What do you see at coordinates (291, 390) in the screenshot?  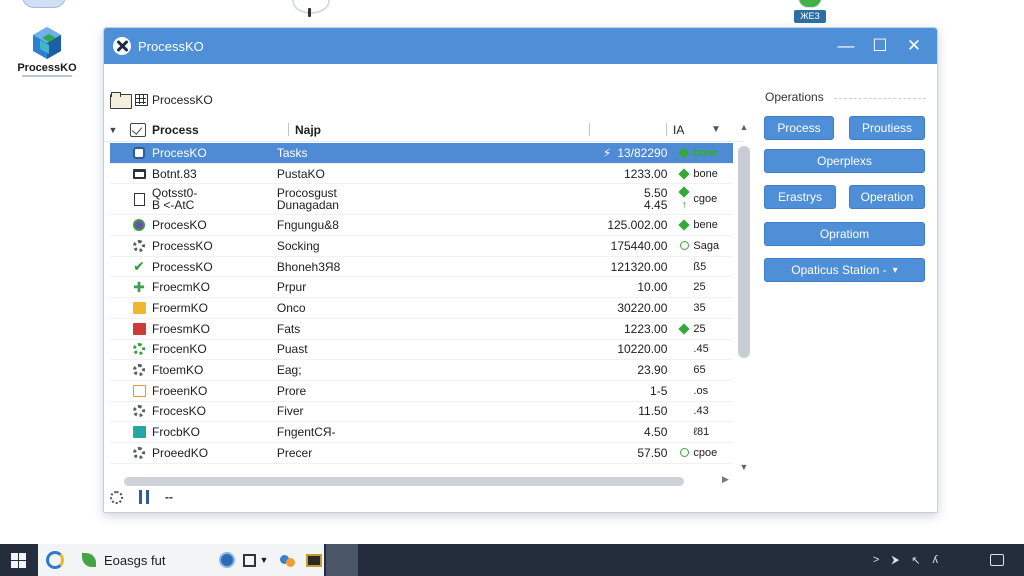 I see `row-task-name: Prore` at bounding box center [291, 390].